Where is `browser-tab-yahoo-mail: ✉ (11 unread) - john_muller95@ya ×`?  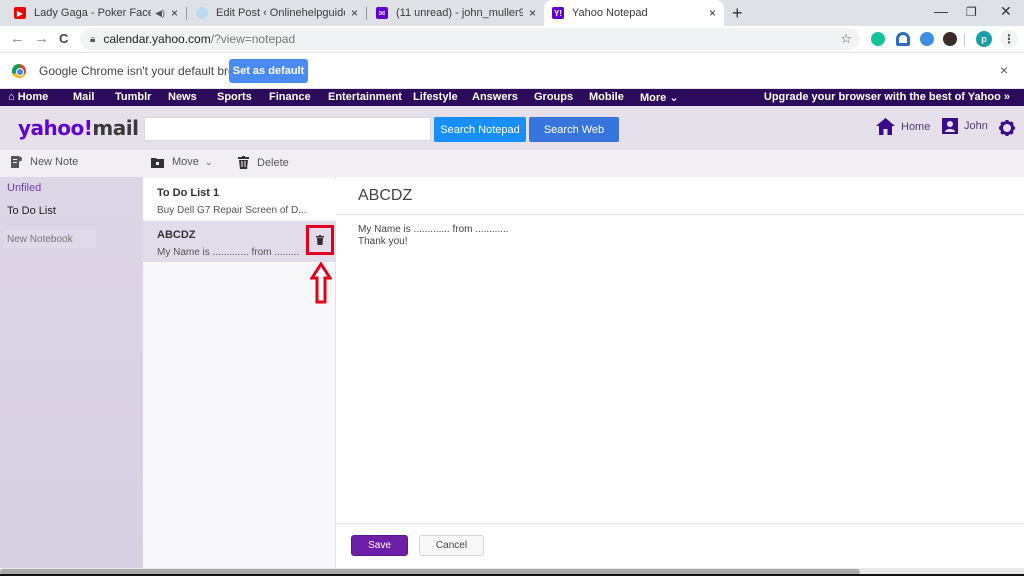
browser-tab-yahoo-mail: ✉ (11 unread) - john_muller95@ya × is located at coordinates (456, 13).